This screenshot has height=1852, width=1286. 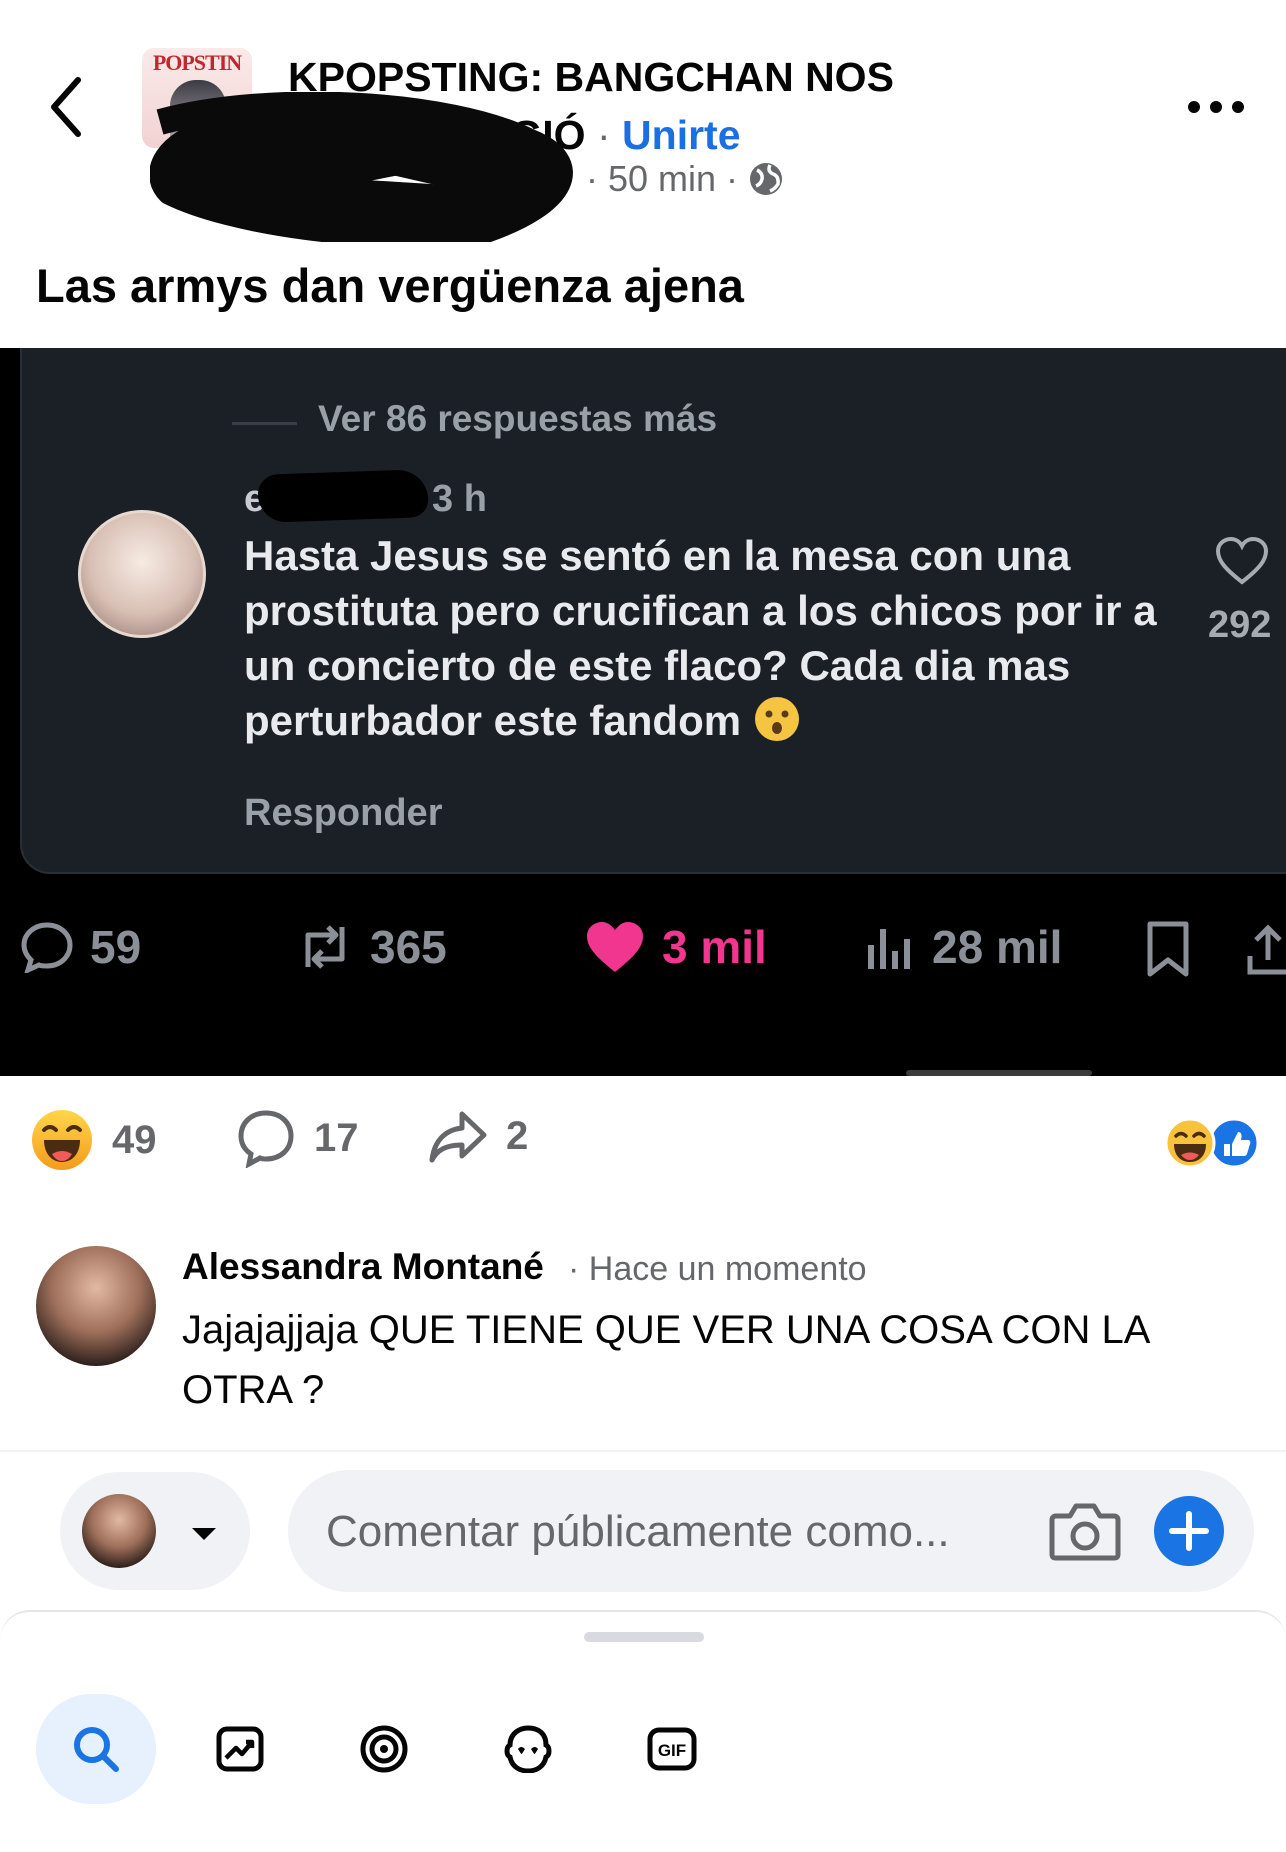 What do you see at coordinates (517, 1135) in the screenshot?
I see `shares-count: 2` at bounding box center [517, 1135].